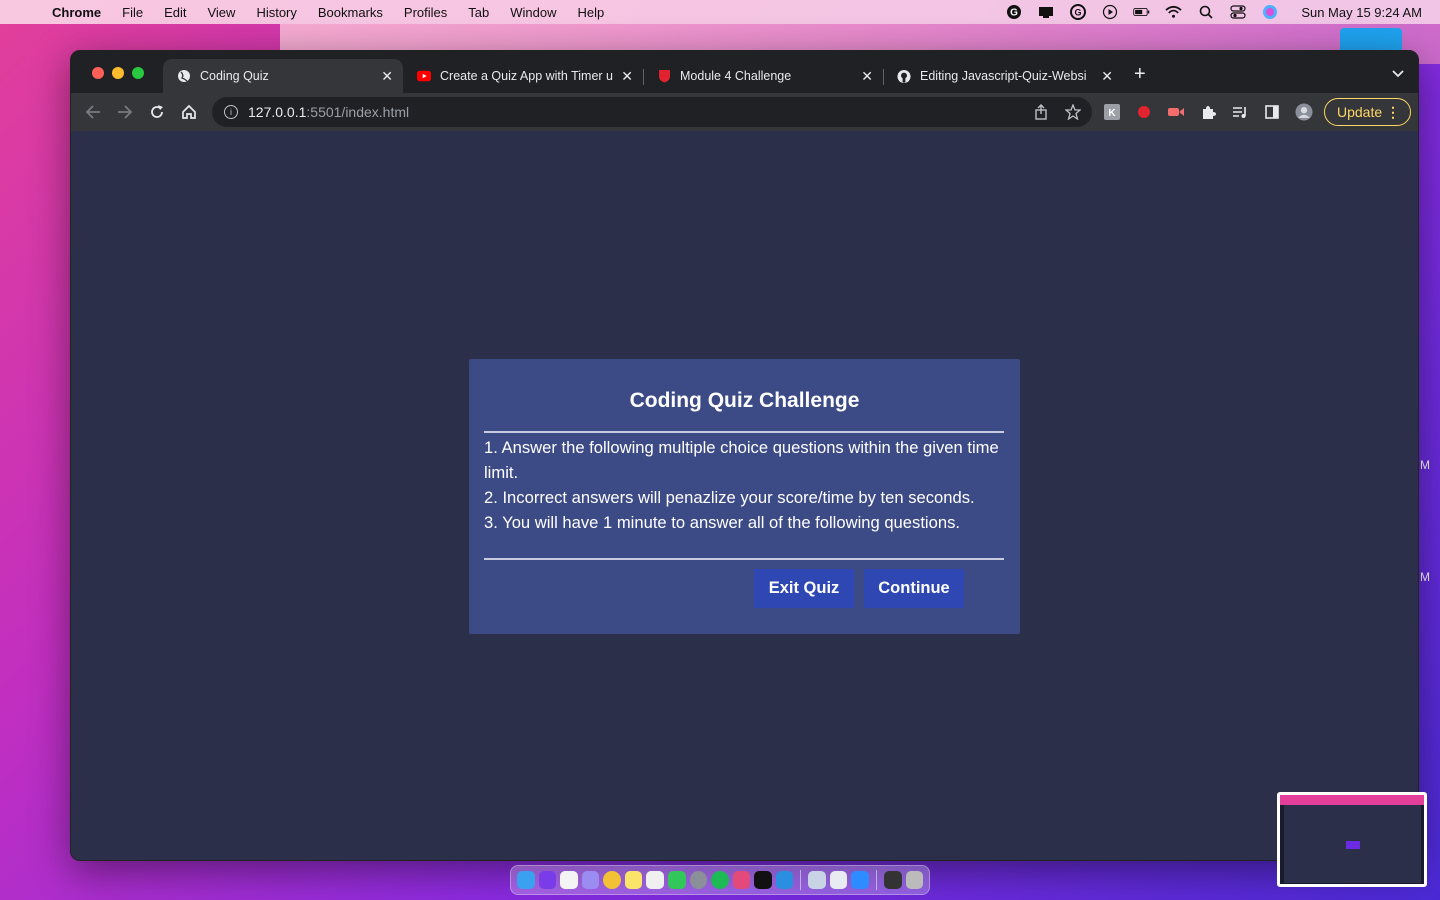 This screenshot has width=1440, height=900. Describe the element at coordinates (633, 880) in the screenshot. I see `notes-icon` at that location.